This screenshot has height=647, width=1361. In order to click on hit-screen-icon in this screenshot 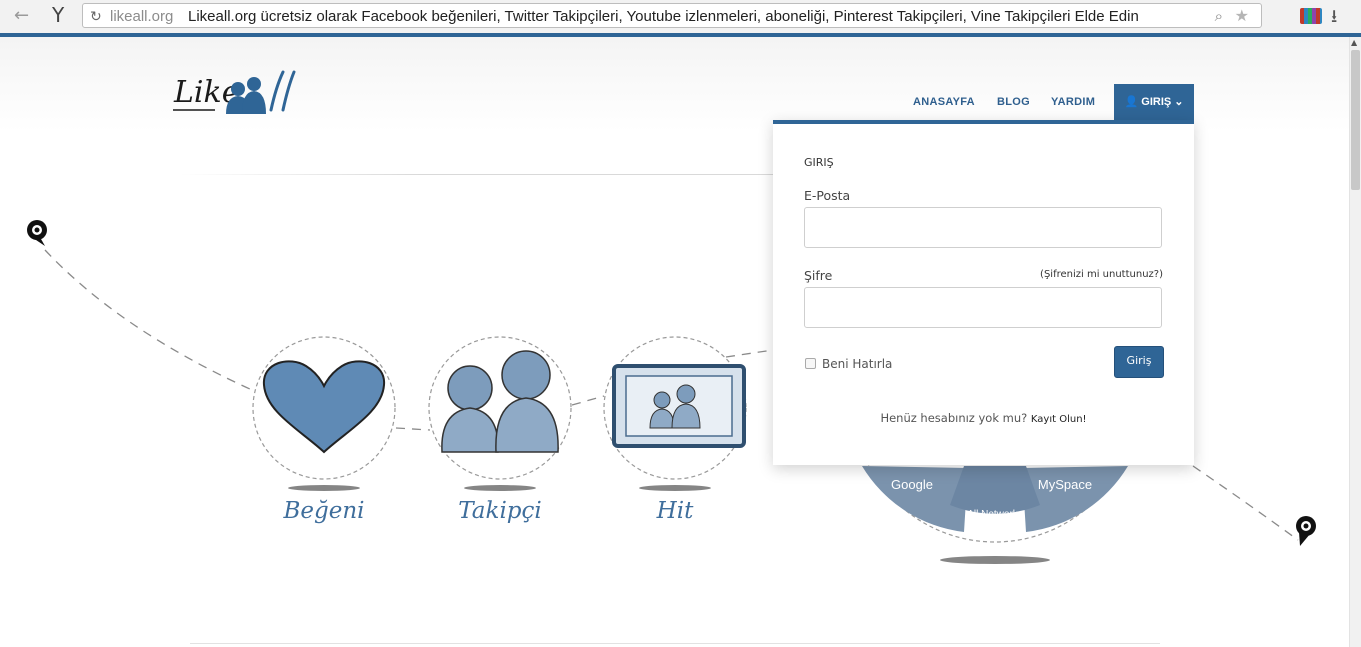, I will do `click(675, 413)`.